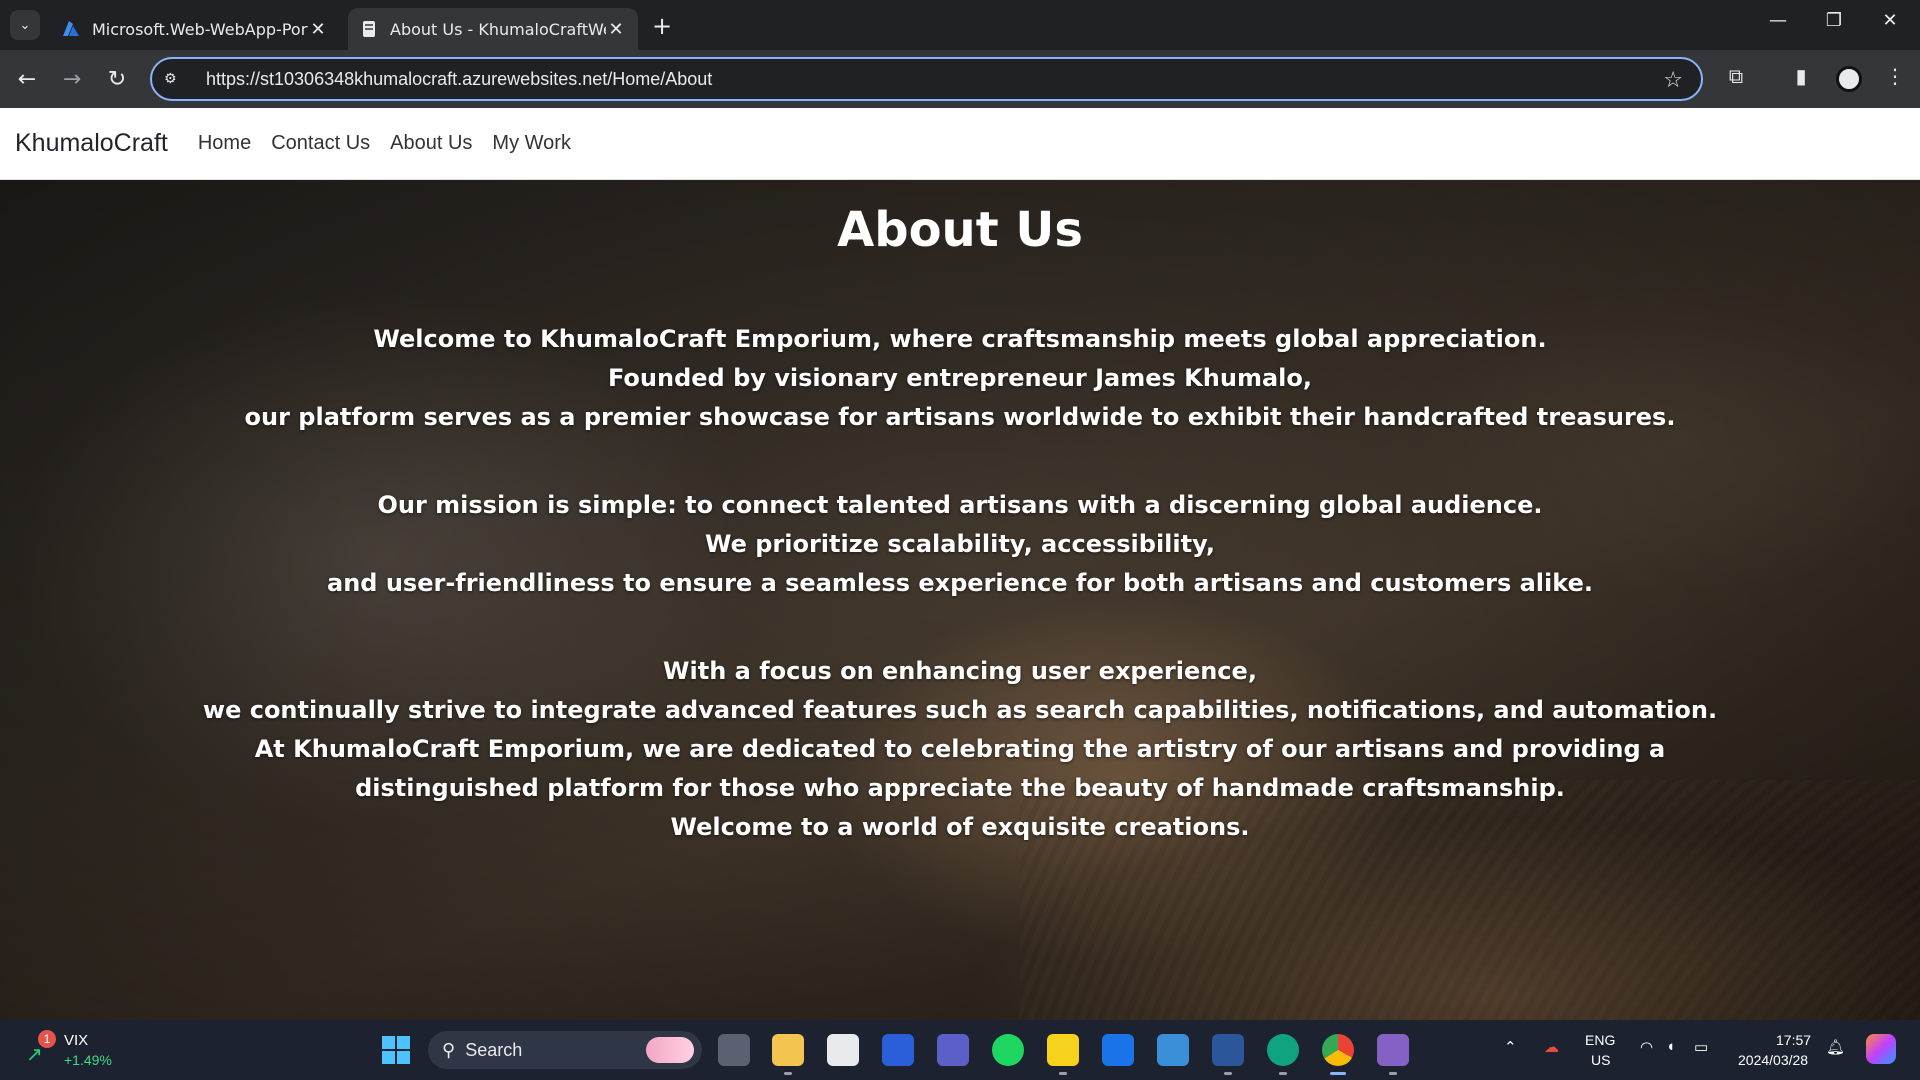 This screenshot has height=1080, width=1920. What do you see at coordinates (396, 1050) in the screenshot?
I see `start-button` at bounding box center [396, 1050].